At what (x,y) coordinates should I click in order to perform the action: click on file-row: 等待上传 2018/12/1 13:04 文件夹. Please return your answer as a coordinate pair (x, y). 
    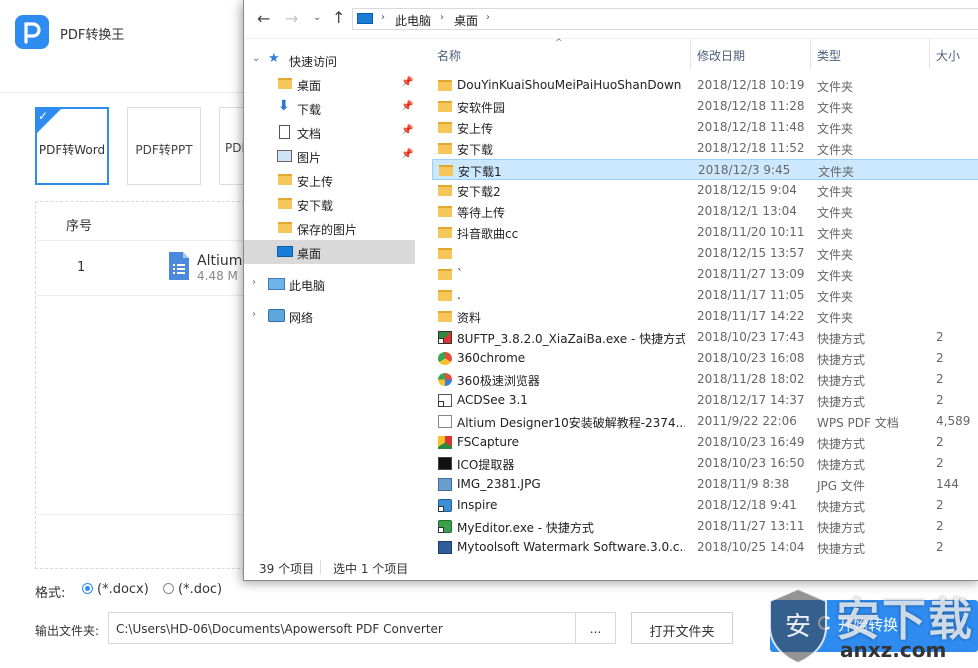
    Looking at the image, I should click on (705, 211).